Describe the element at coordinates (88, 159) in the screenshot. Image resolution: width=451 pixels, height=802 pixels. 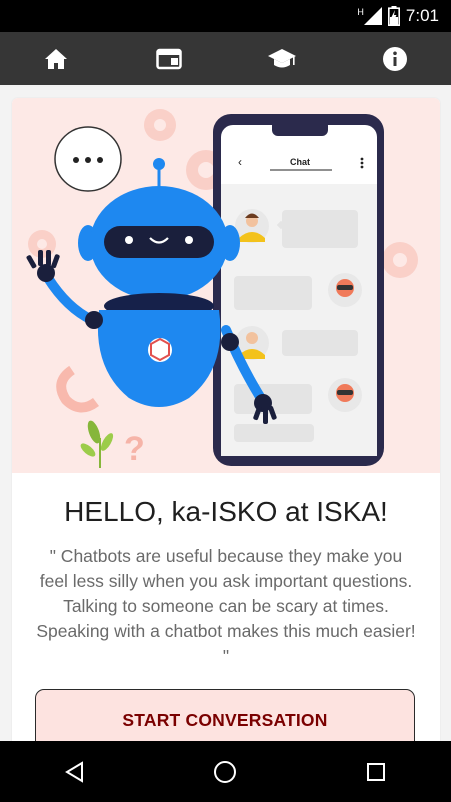
I see `speech-bubble` at that location.